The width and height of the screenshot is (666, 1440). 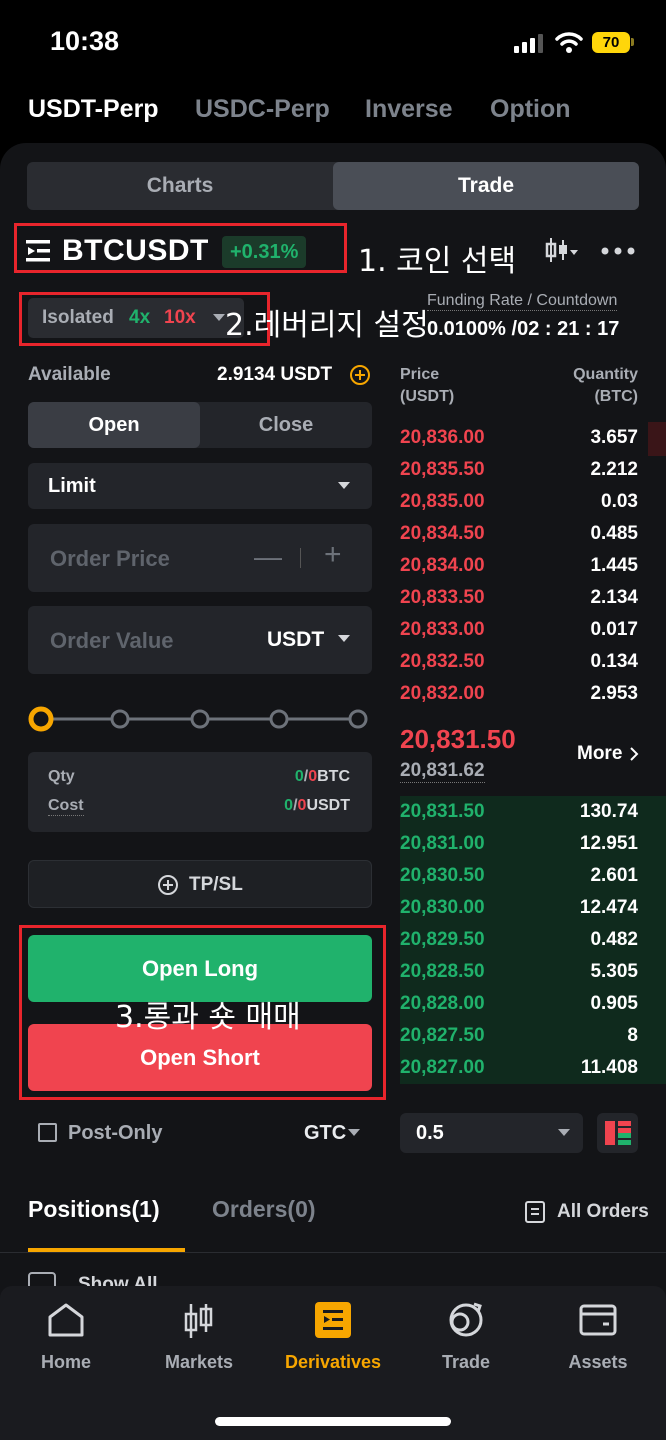 I want to click on mark-price: 20,831.62, so click(x=442, y=771).